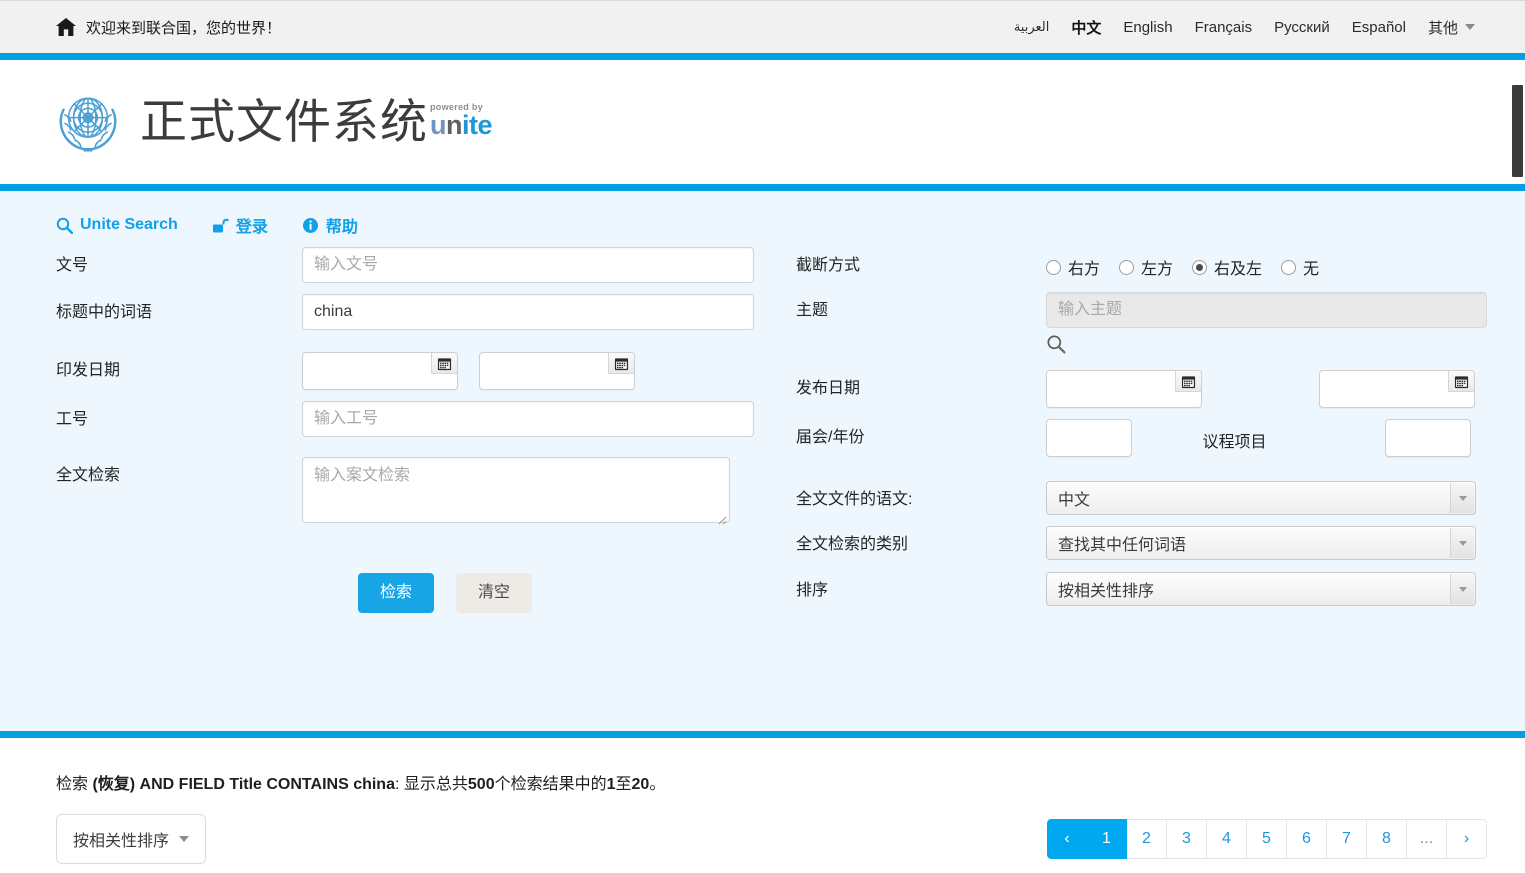  What do you see at coordinates (528, 312) in the screenshot?
I see `title-words-input` at bounding box center [528, 312].